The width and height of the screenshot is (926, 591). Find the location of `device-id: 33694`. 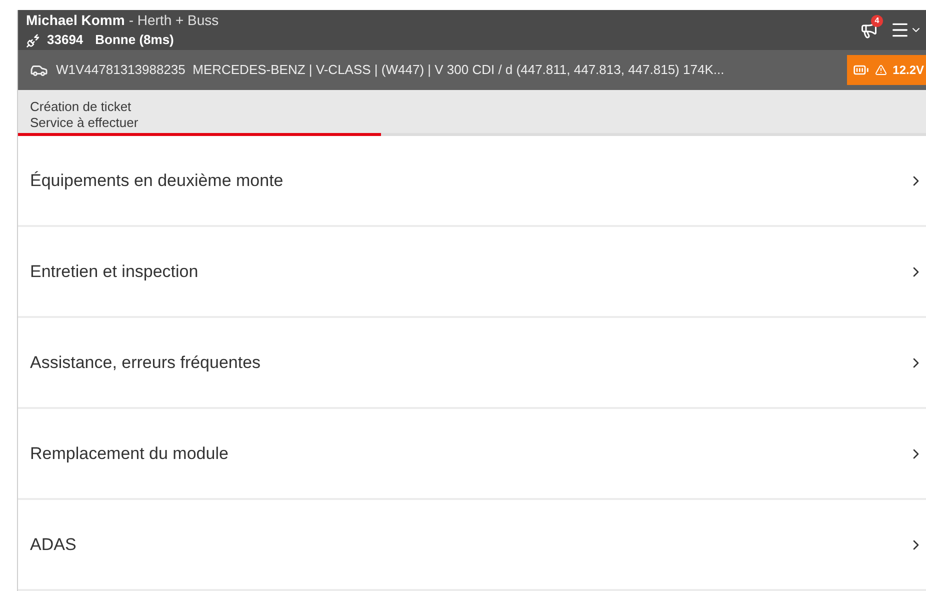

device-id: 33694 is located at coordinates (65, 40).